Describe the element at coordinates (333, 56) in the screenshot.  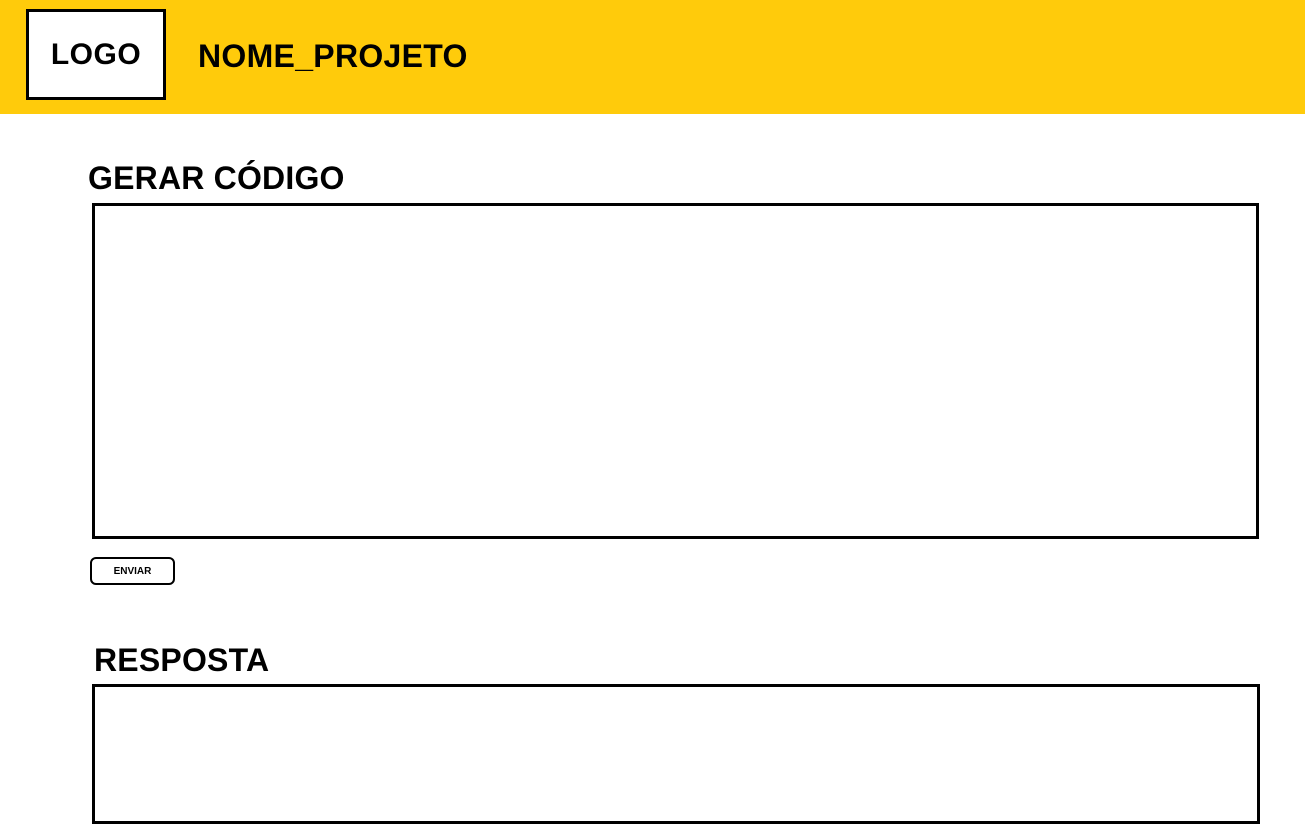
I see `project-name: NOME_PROJETO` at that location.